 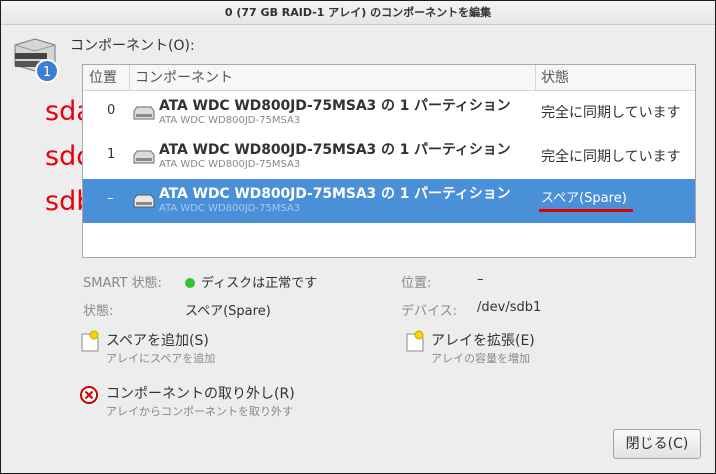 I want to click on disk-badge-number: 1, so click(x=47, y=72).